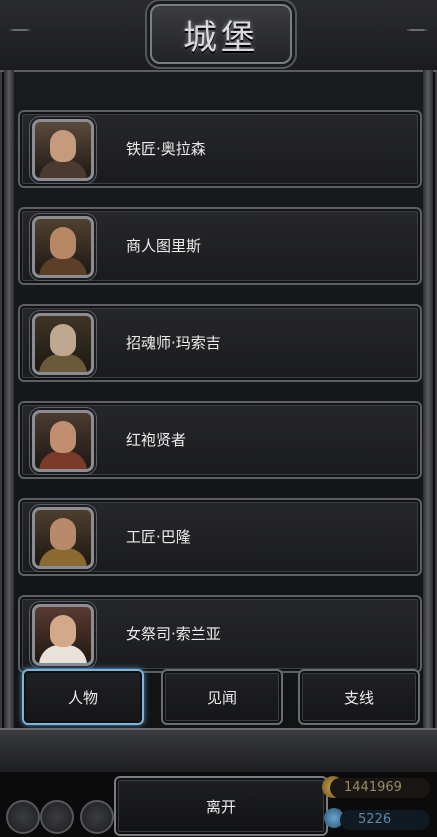  Describe the element at coordinates (9, 400) in the screenshot. I see `left-frame-rail` at that location.